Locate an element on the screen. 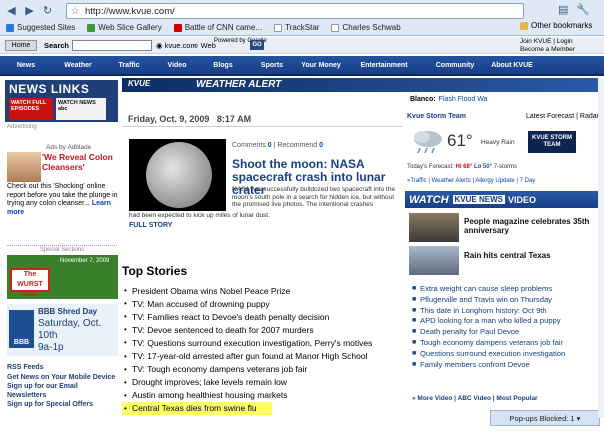  story-link: TV: Man accused of drowning puppy is located at coordinates (201, 304).